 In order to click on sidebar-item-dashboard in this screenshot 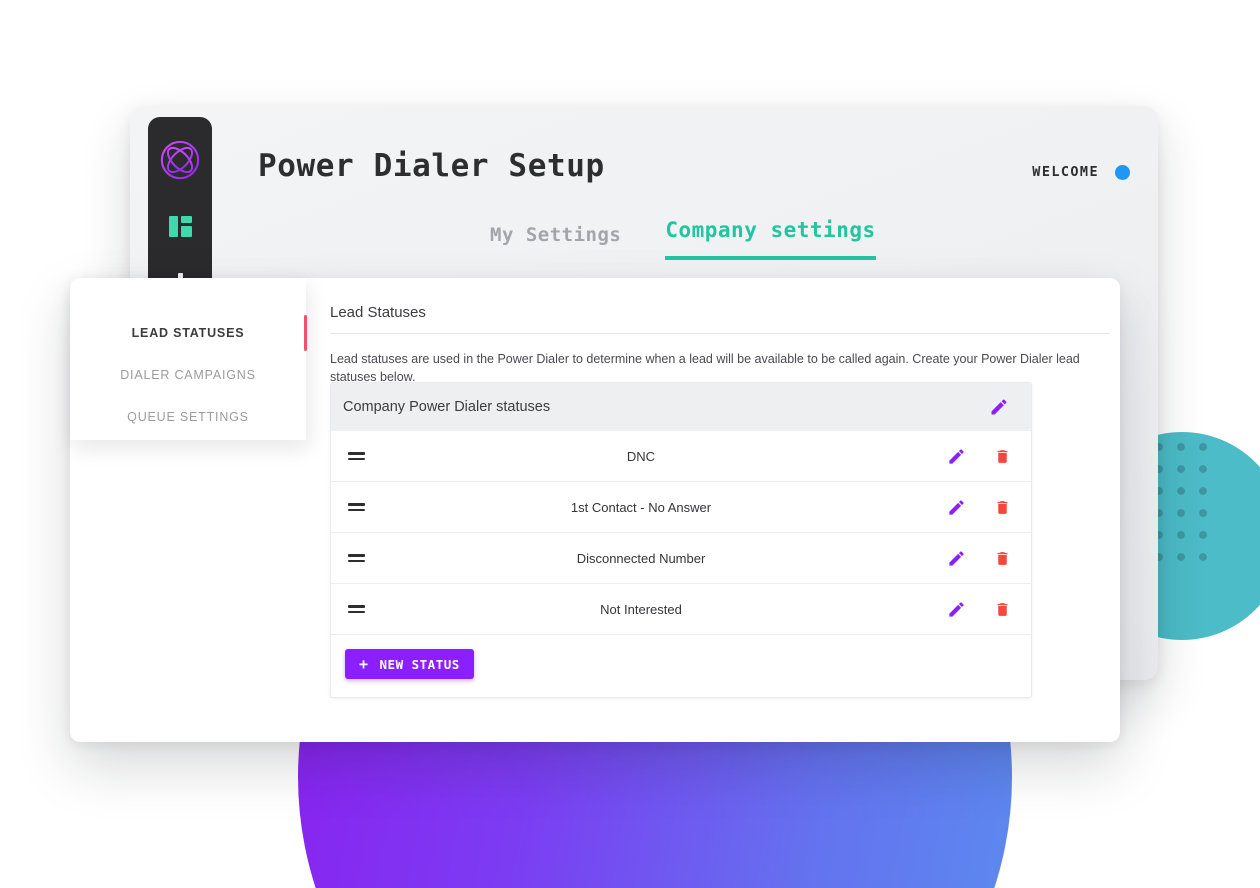, I will do `click(180, 226)`.